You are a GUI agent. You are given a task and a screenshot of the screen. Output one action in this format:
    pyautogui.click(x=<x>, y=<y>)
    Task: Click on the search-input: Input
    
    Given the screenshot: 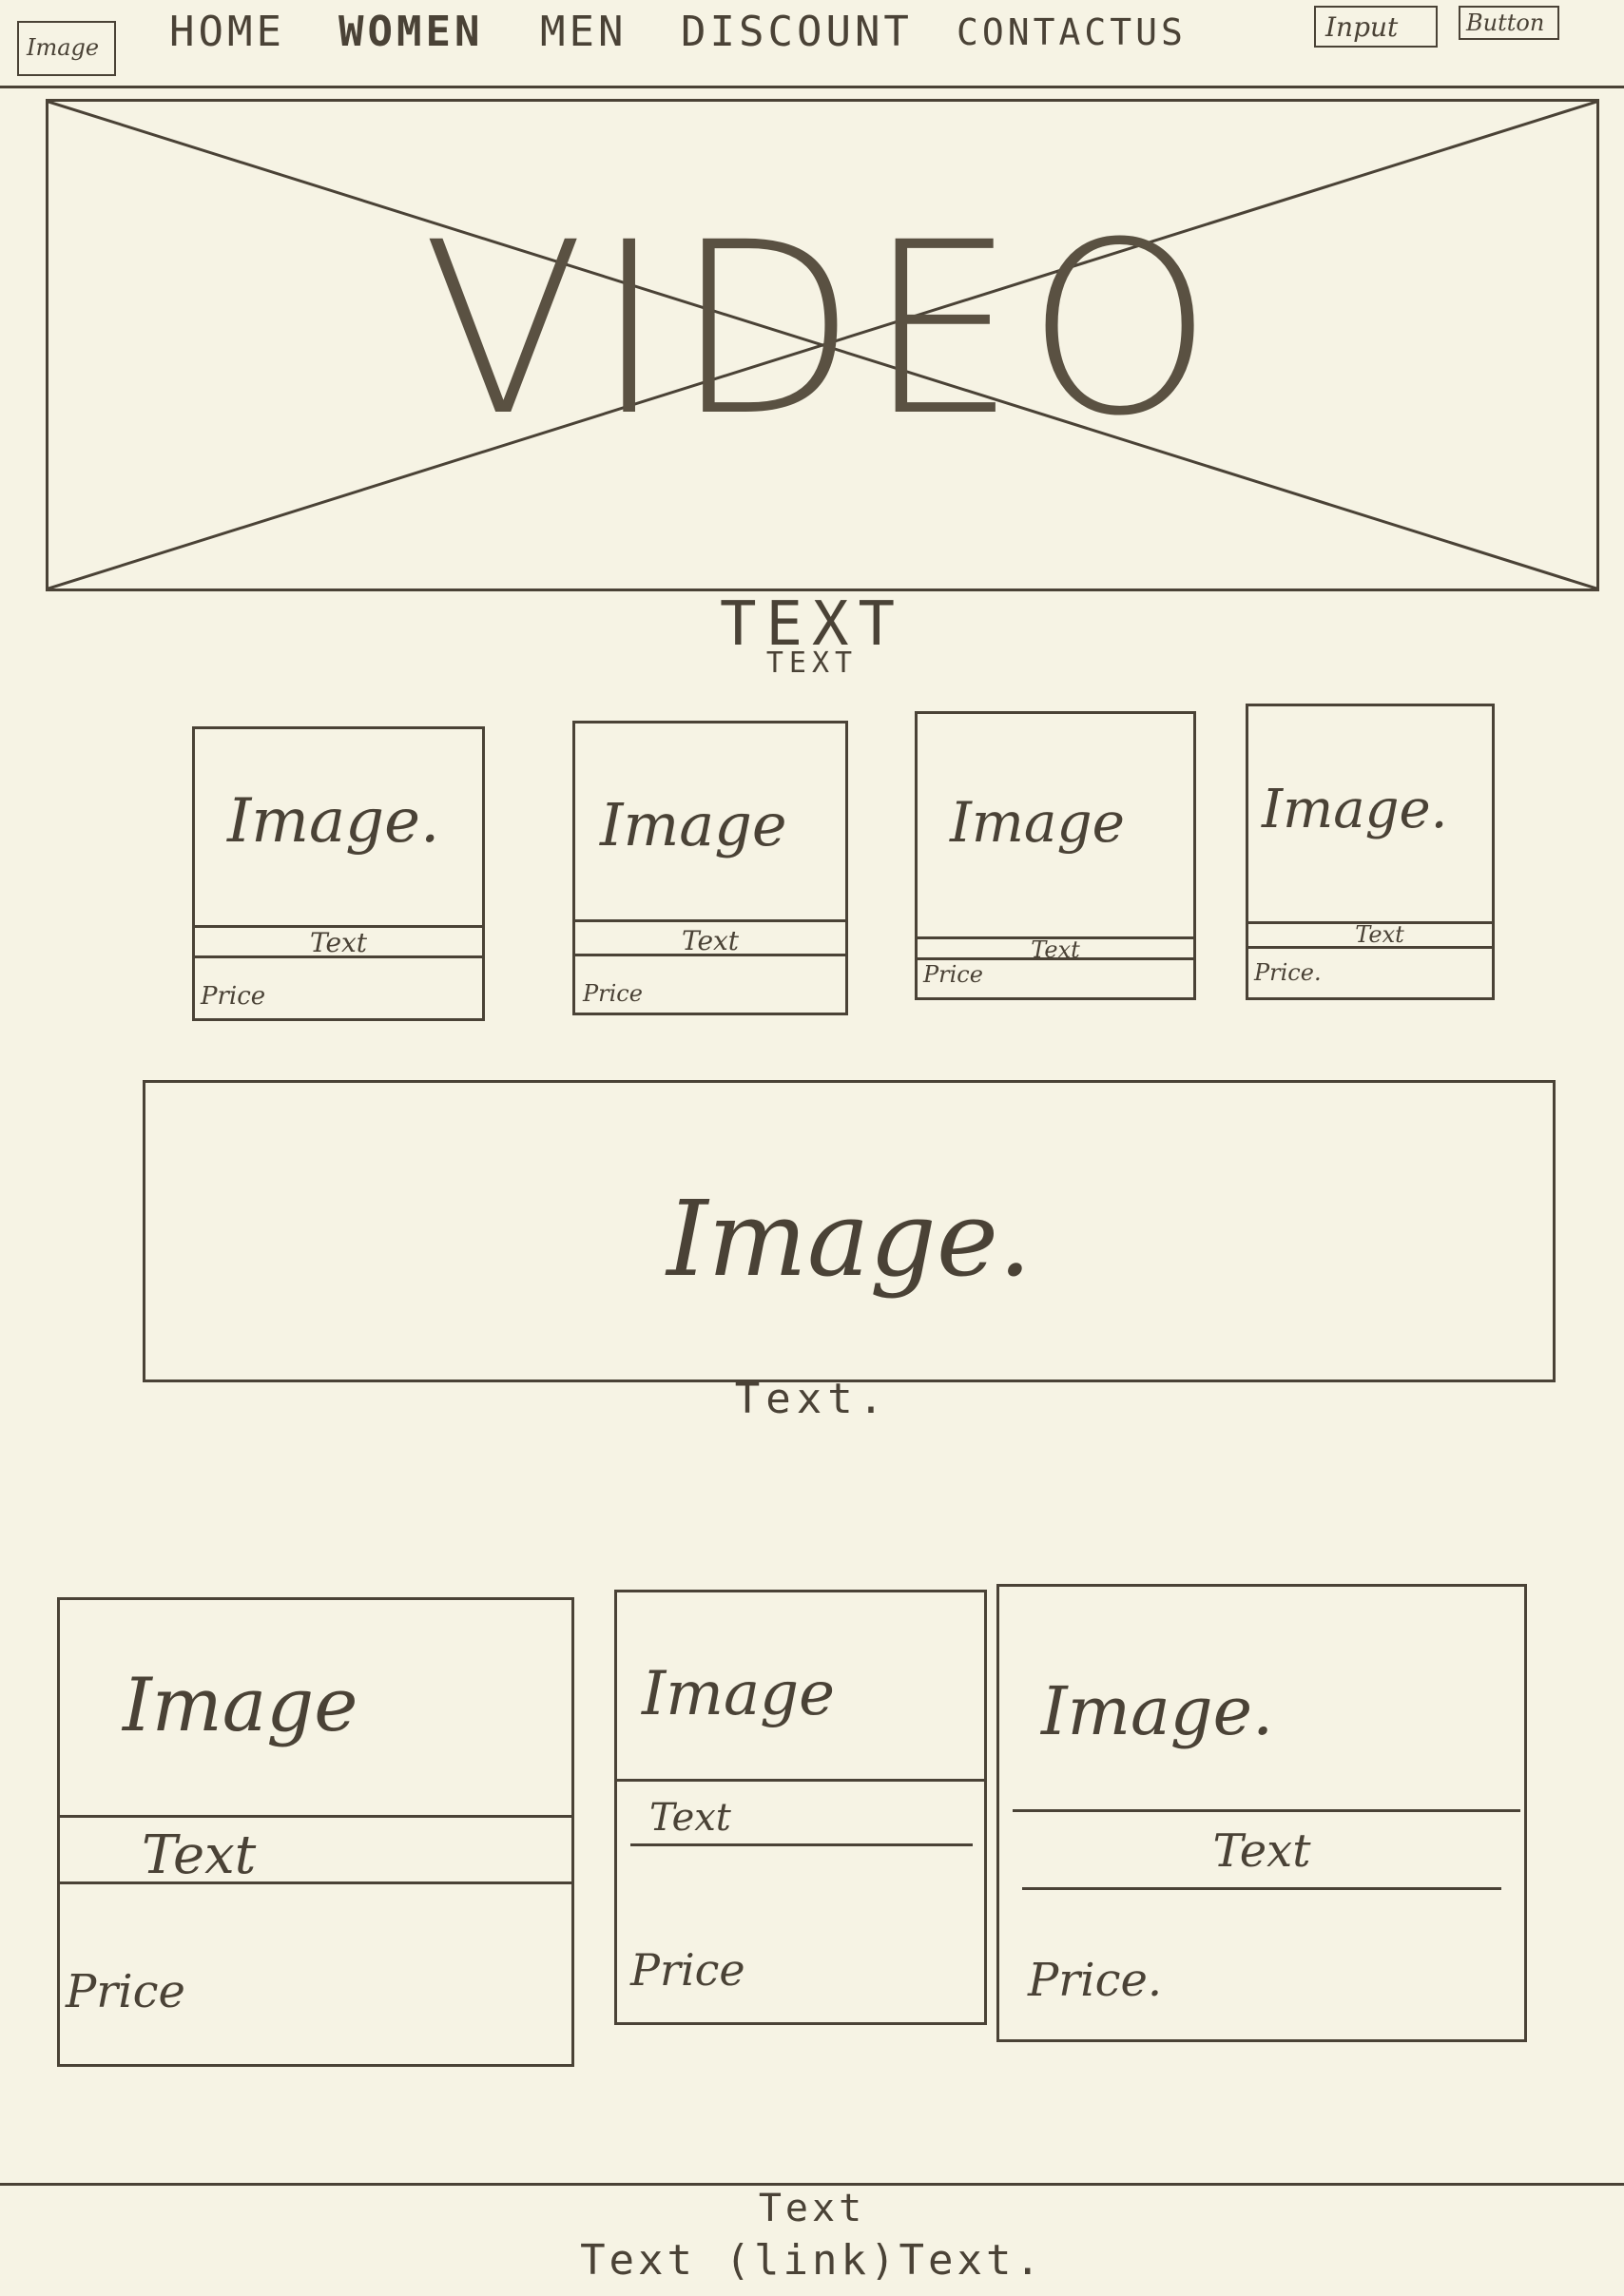 What is the action you would take?
    pyautogui.click(x=1376, y=27)
    